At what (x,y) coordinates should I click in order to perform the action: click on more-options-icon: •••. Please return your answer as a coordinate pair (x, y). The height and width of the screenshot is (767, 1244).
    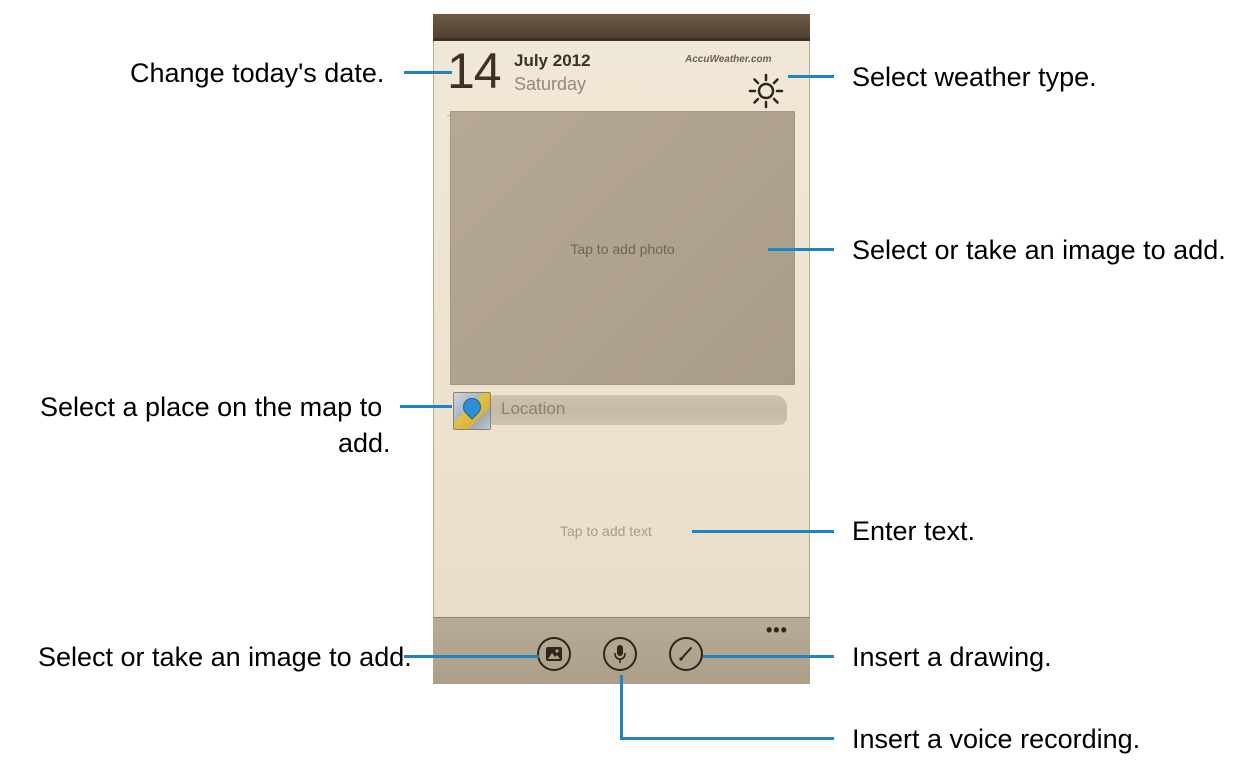
    Looking at the image, I should click on (777, 630).